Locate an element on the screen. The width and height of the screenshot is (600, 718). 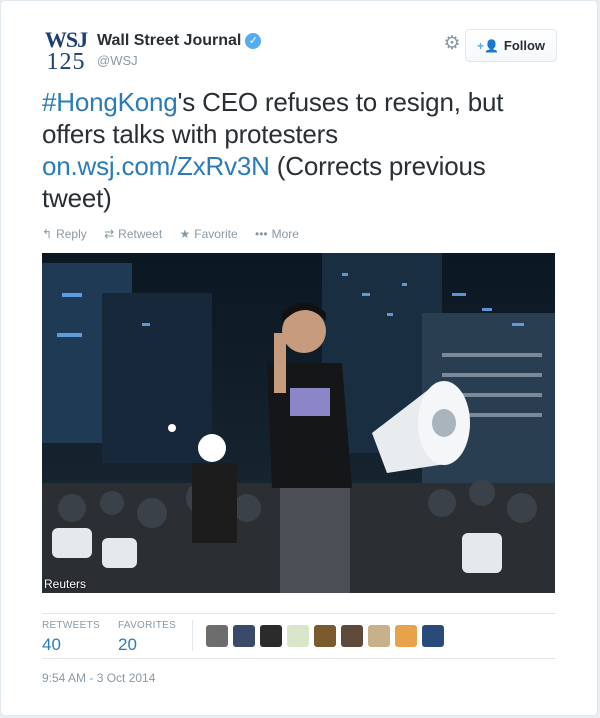
retweets-count: 40 is located at coordinates (51, 644).